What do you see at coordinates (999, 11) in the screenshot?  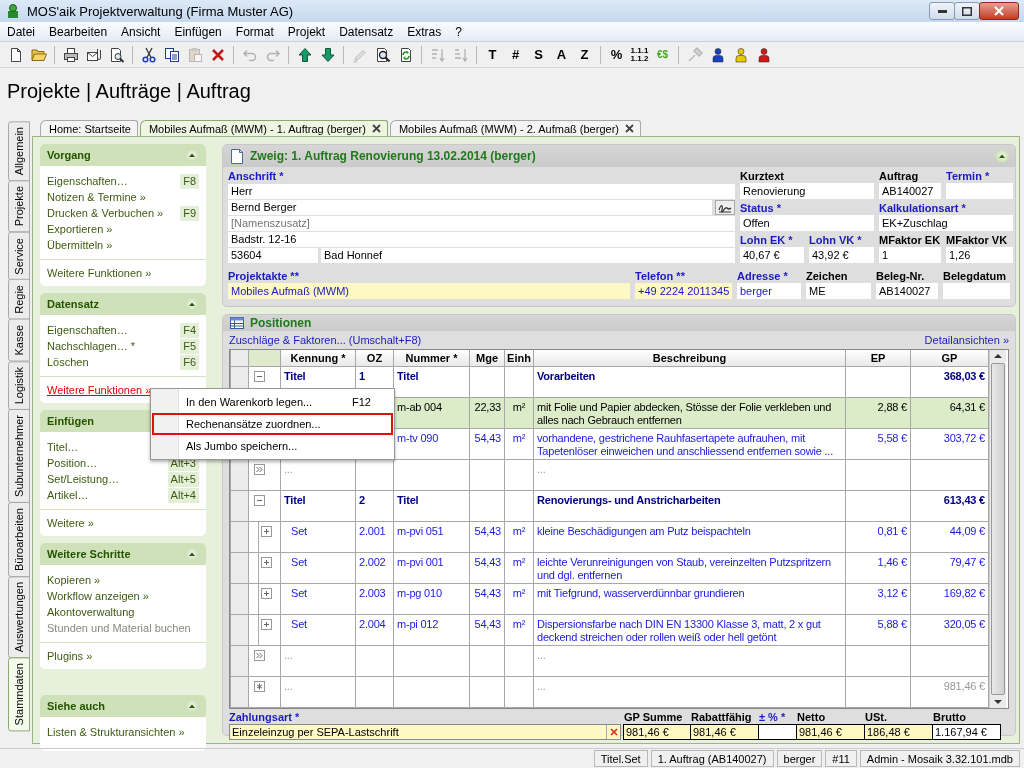 I see `close-button` at bounding box center [999, 11].